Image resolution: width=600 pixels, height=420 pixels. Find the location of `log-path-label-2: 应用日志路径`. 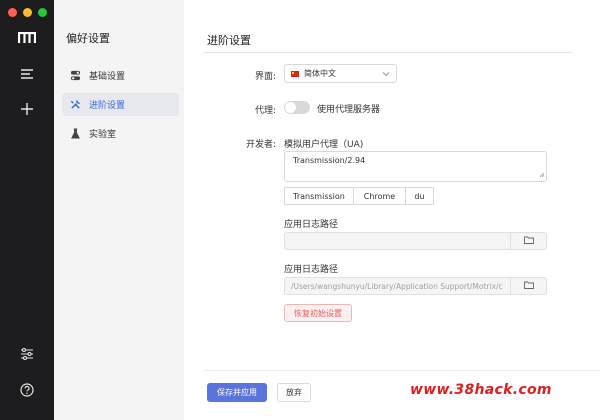

log-path-label-2: 应用日志路径 is located at coordinates (311, 270).